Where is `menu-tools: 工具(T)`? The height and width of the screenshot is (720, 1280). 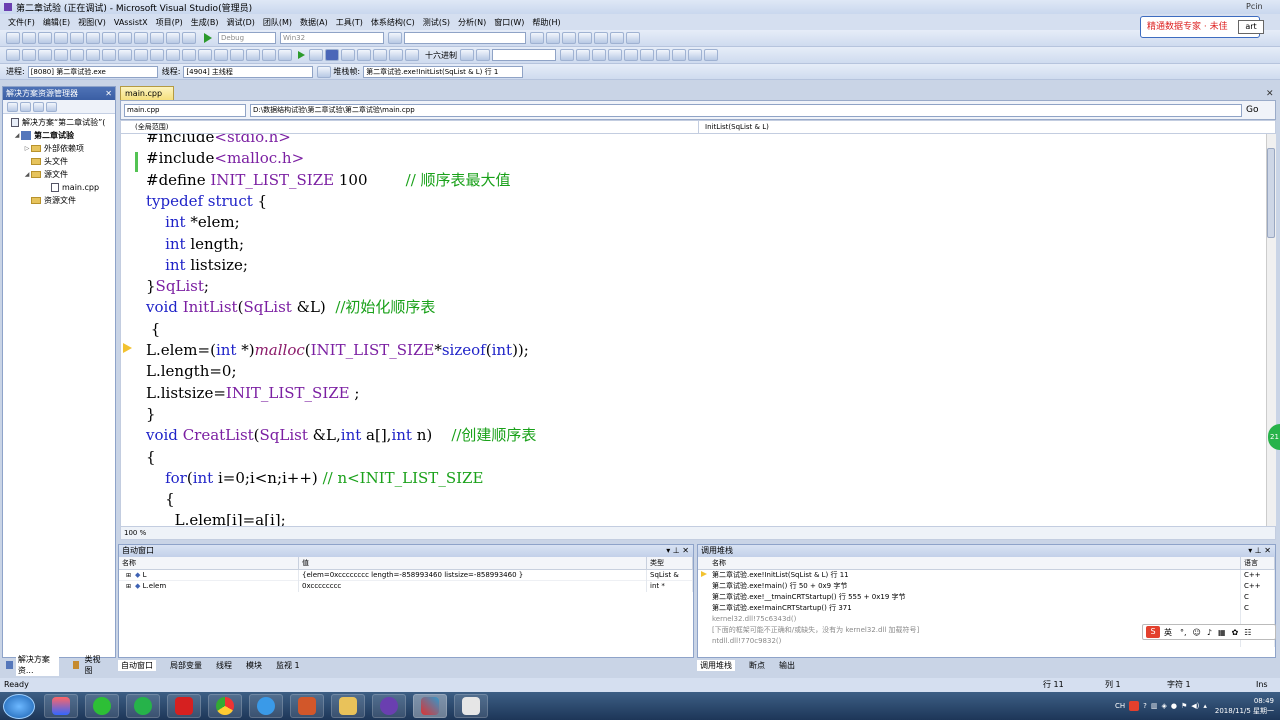
menu-tools: 工具(T) is located at coordinates (349, 22).